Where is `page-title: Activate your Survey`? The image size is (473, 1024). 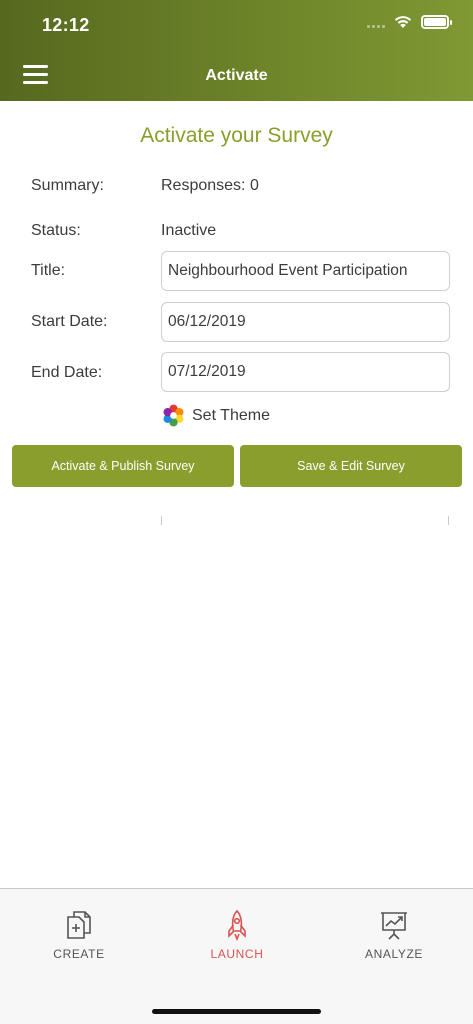 page-title: Activate your Survey is located at coordinates (236, 135).